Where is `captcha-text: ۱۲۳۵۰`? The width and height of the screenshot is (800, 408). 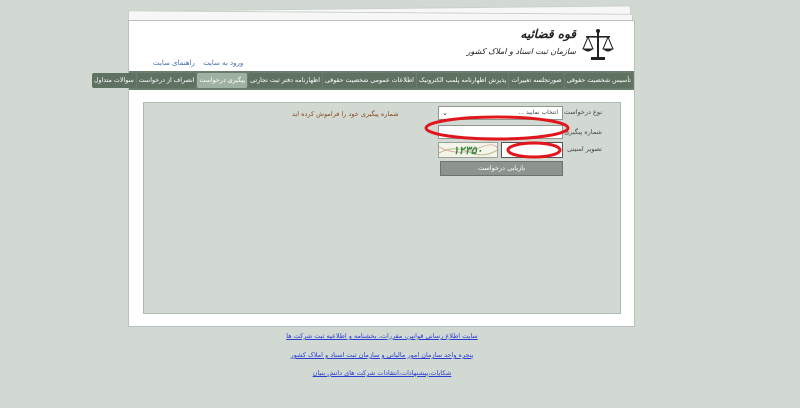 captcha-text: ۱۲۳۵۰ is located at coordinates (468, 150).